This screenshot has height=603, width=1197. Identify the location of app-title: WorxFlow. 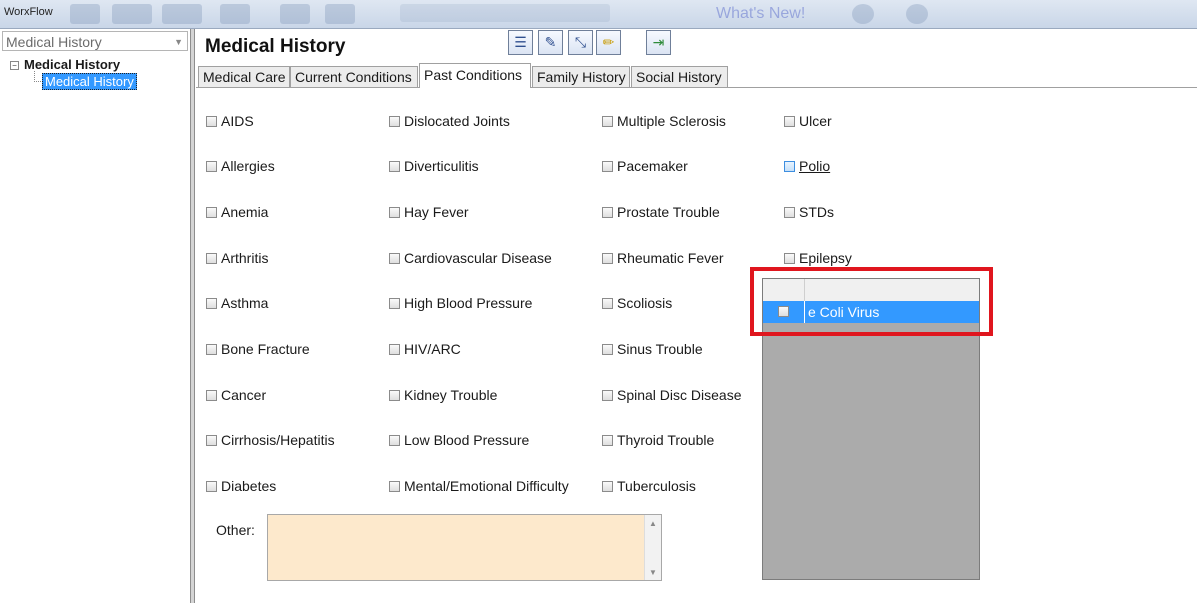
(28, 12).